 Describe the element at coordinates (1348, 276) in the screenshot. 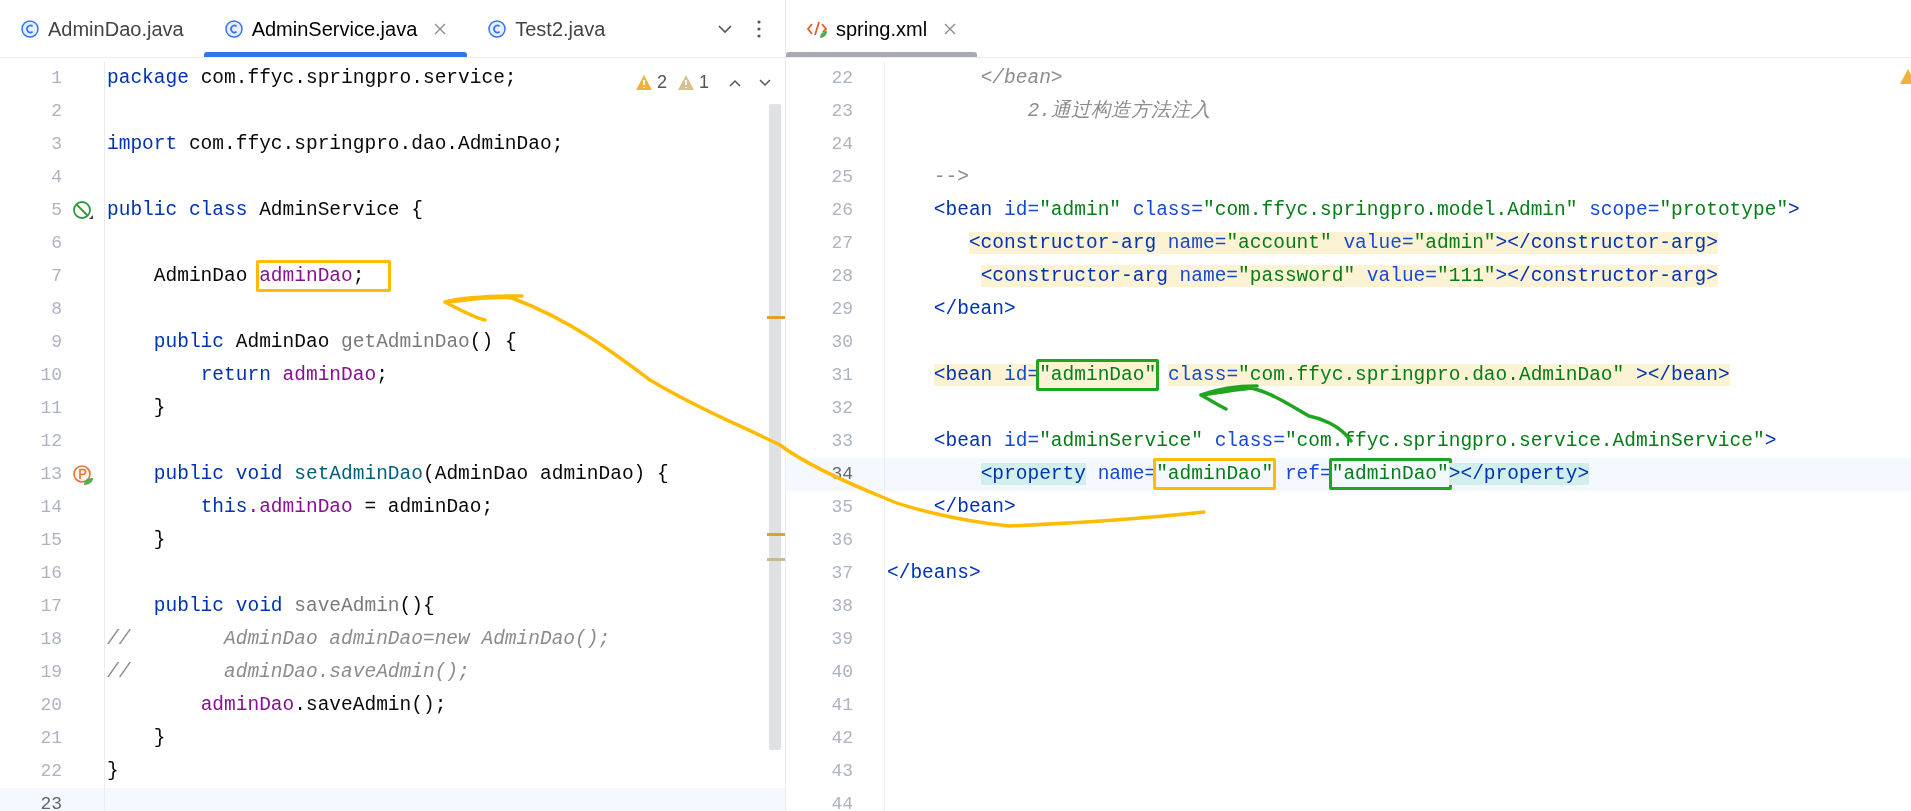

I see `code-line: <constructor-arg name="password" value="111"></constructor-arg>` at that location.